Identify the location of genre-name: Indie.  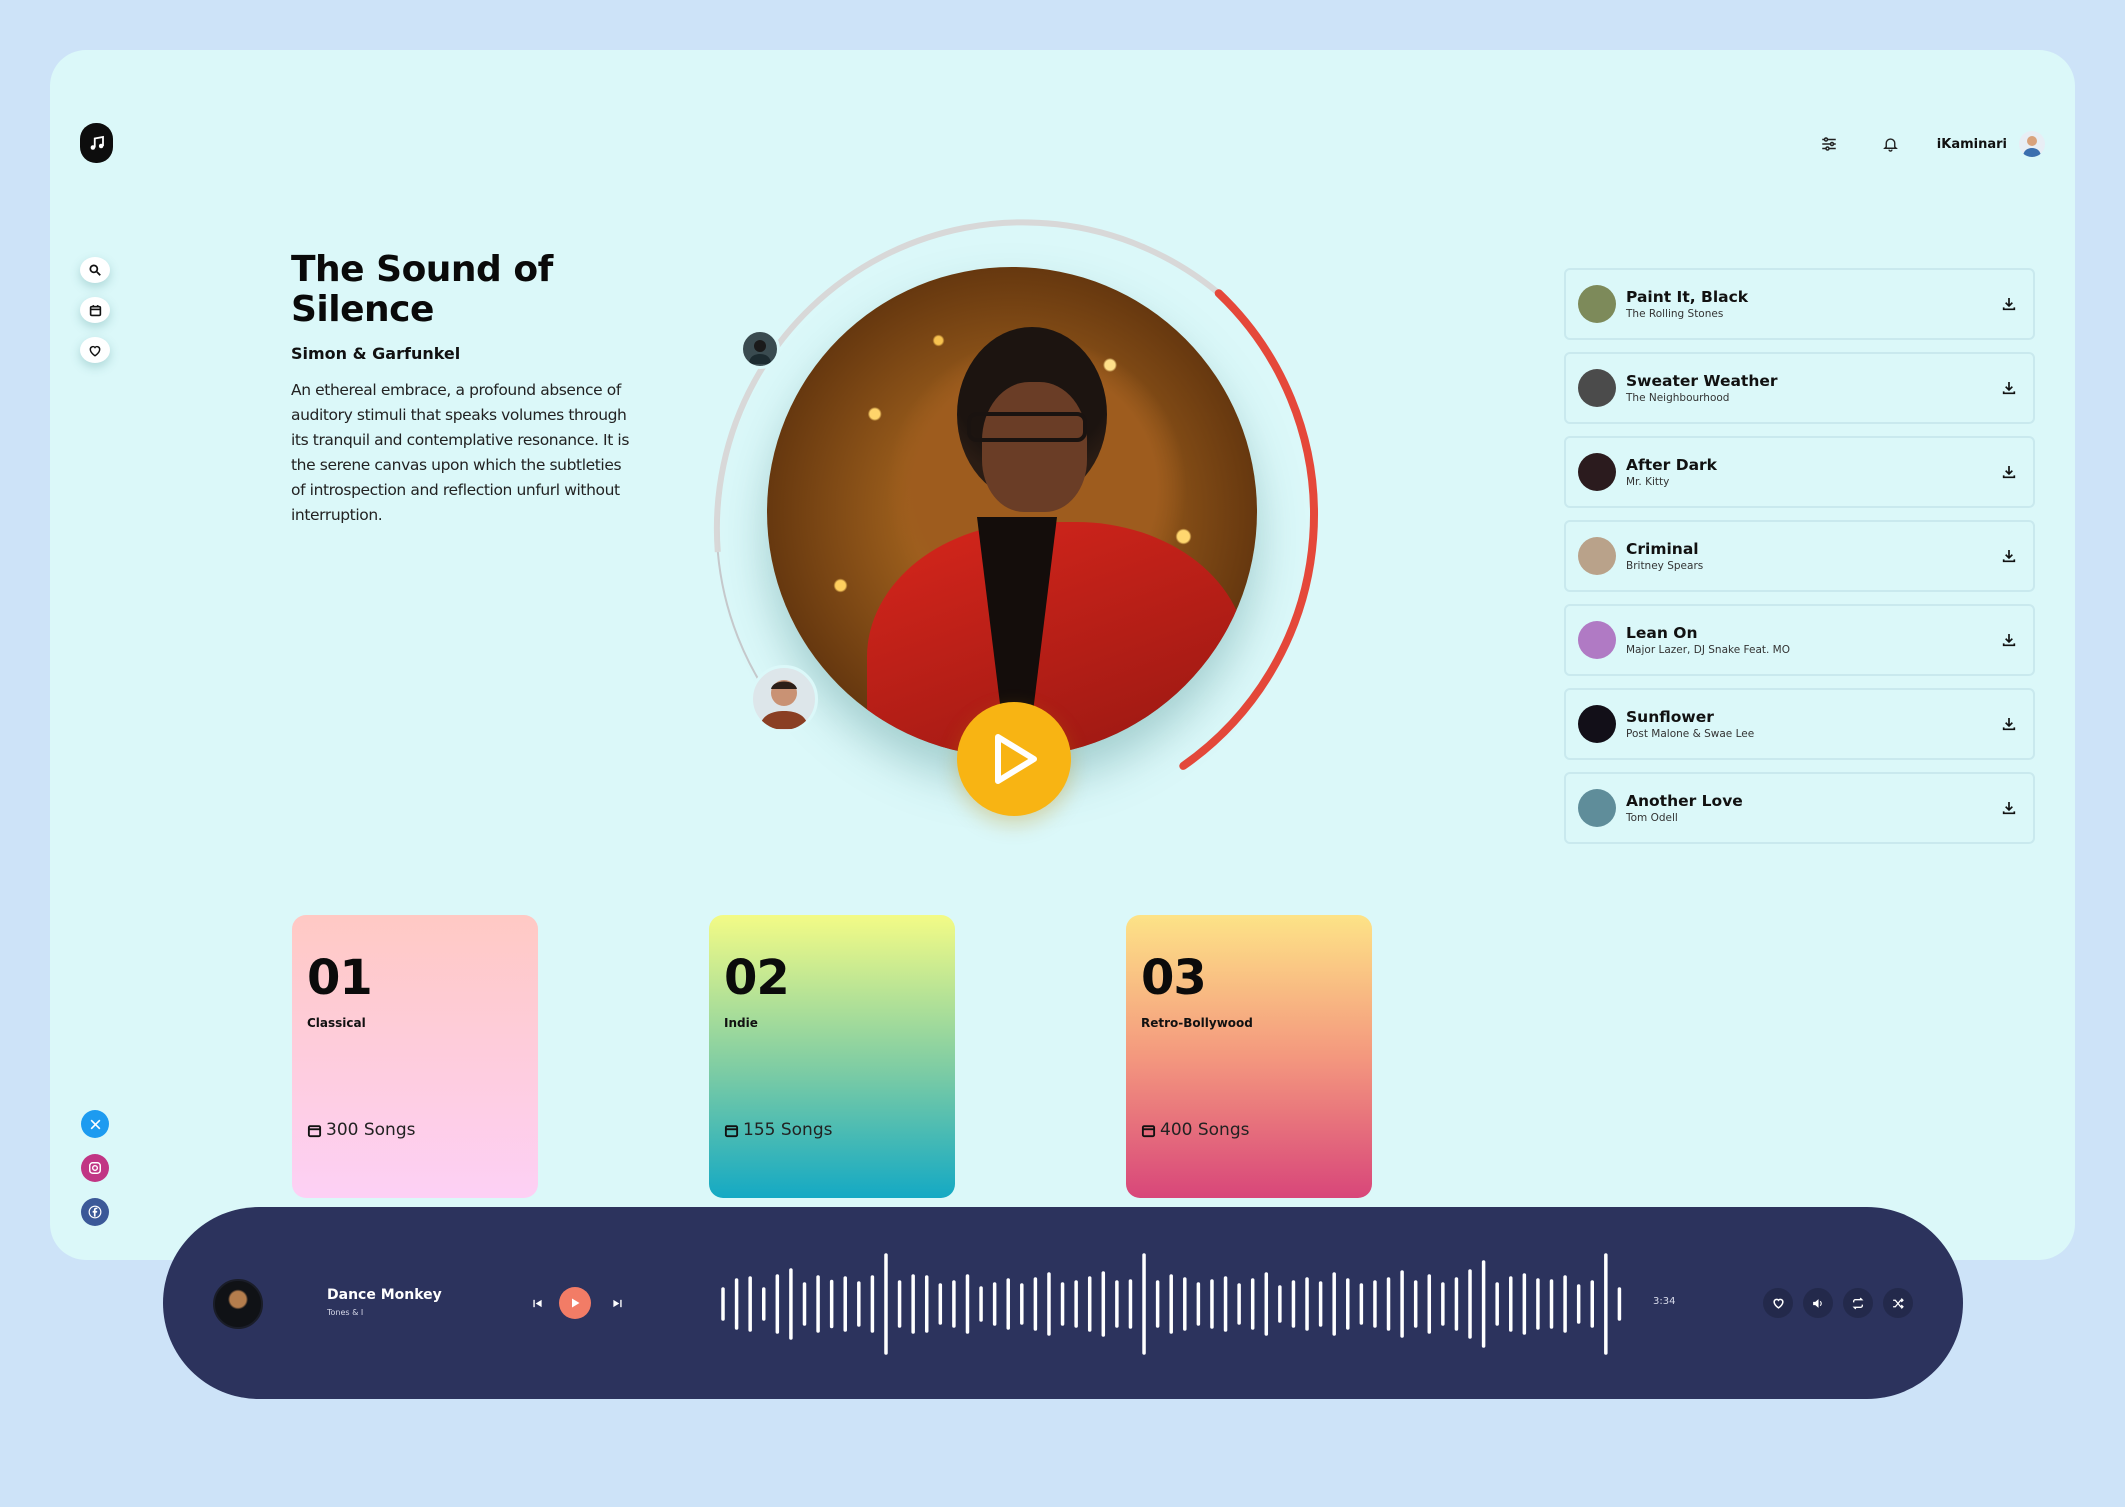
(741, 1023).